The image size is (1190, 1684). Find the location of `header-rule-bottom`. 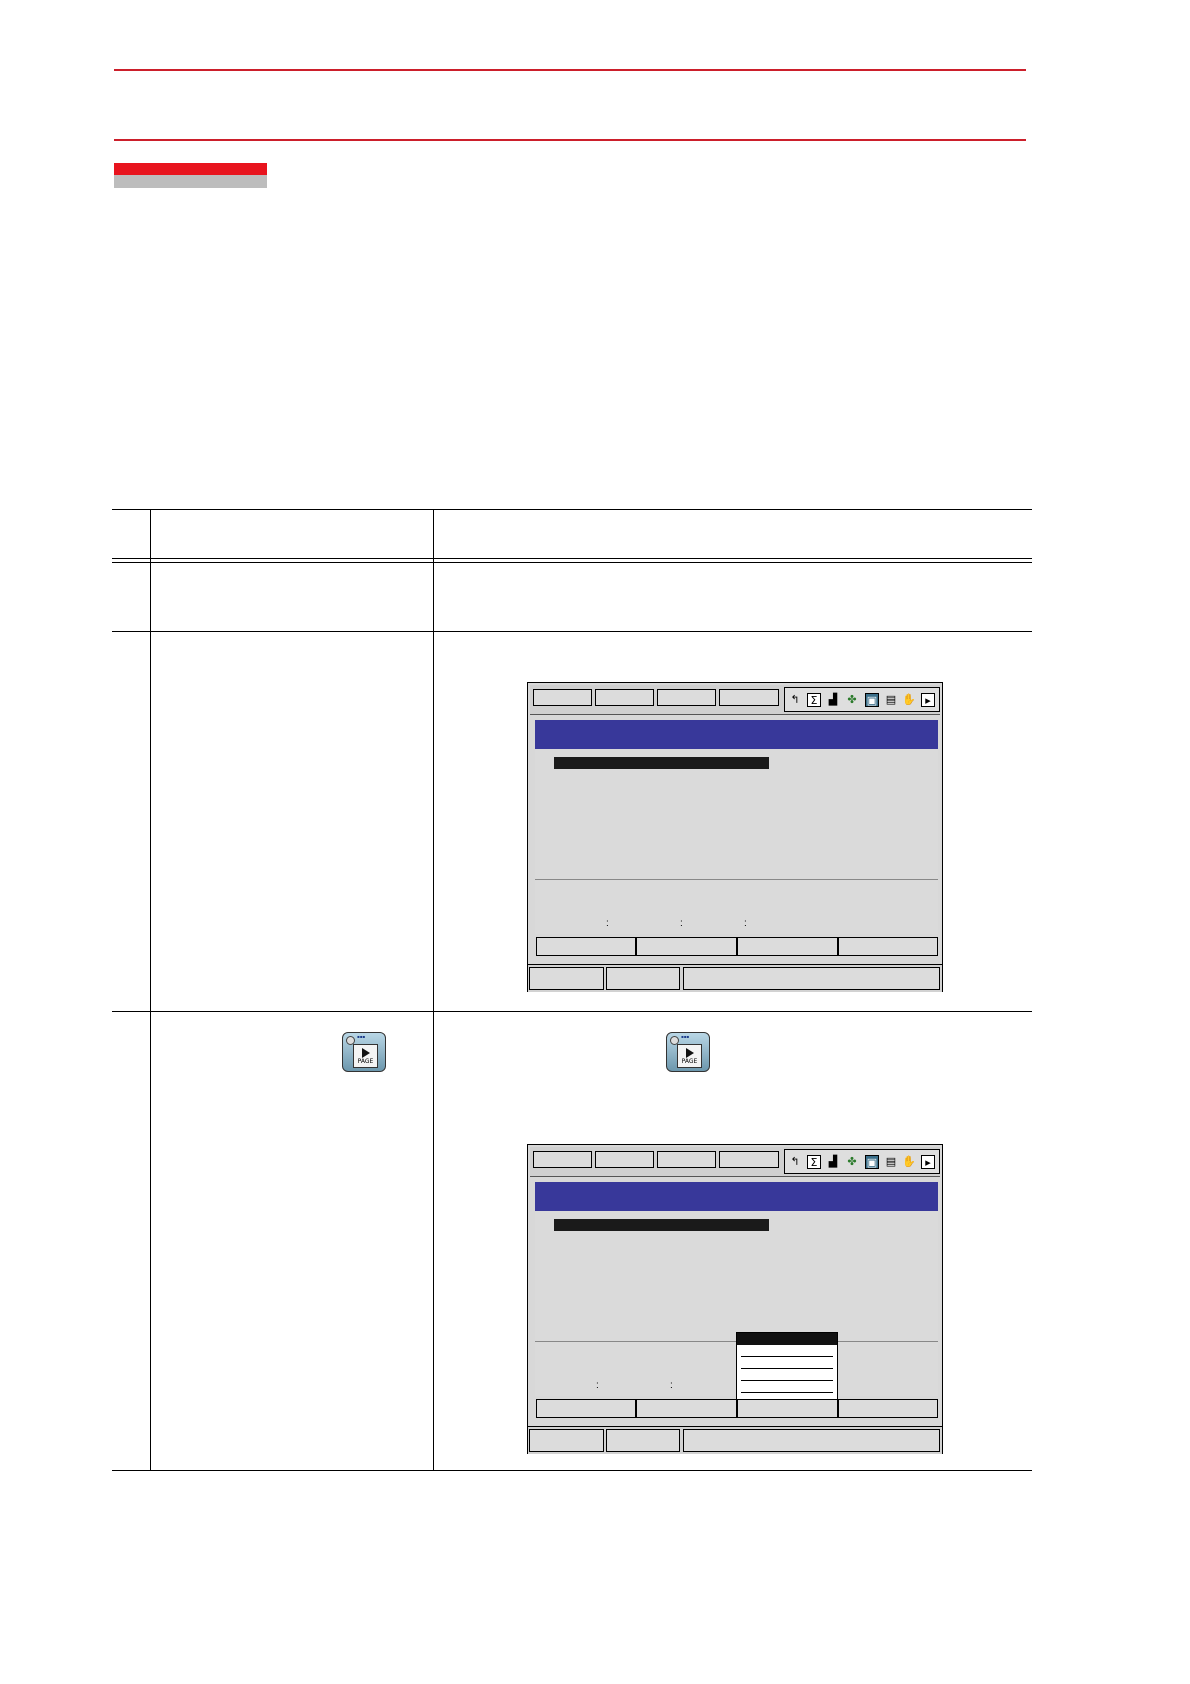

header-rule-bottom is located at coordinates (570, 140).